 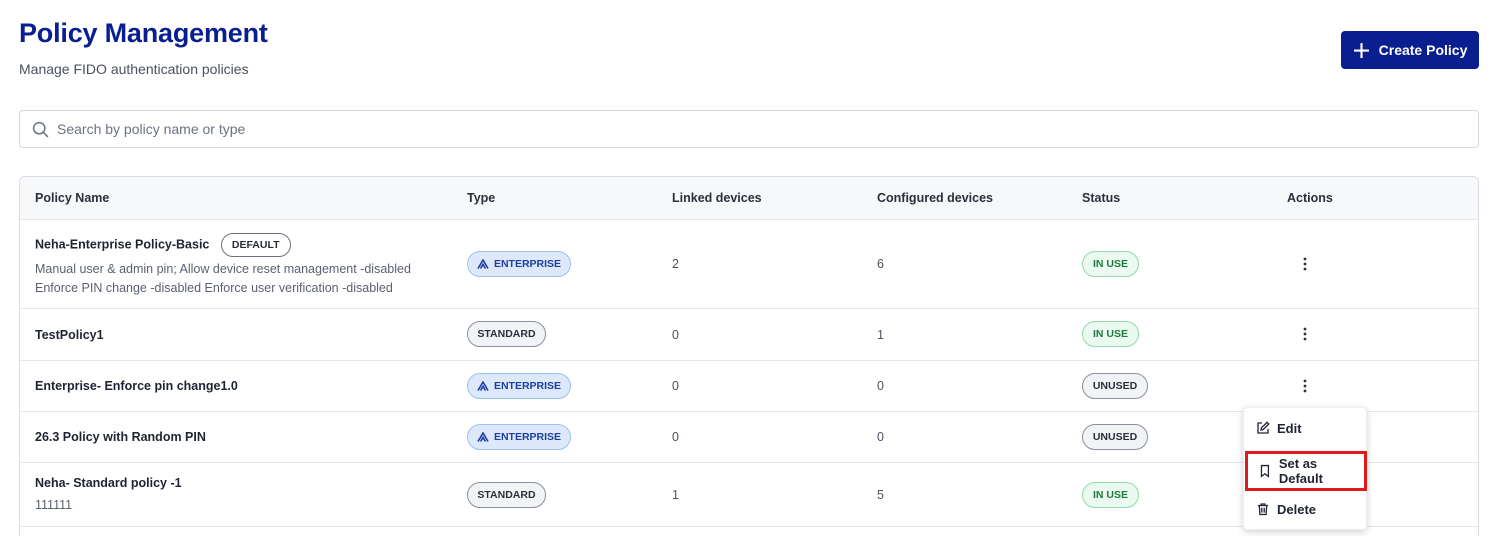 I want to click on row-actions-menu: Edit Set as Default Delete, so click(x=1305, y=468).